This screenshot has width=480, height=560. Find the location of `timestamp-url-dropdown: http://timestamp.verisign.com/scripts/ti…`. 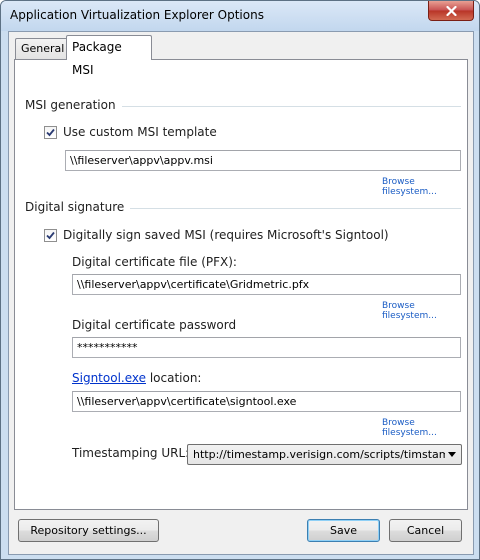

timestamp-url-dropdown: http://timestamp.verisign.com/scripts/ti… is located at coordinates (324, 454).